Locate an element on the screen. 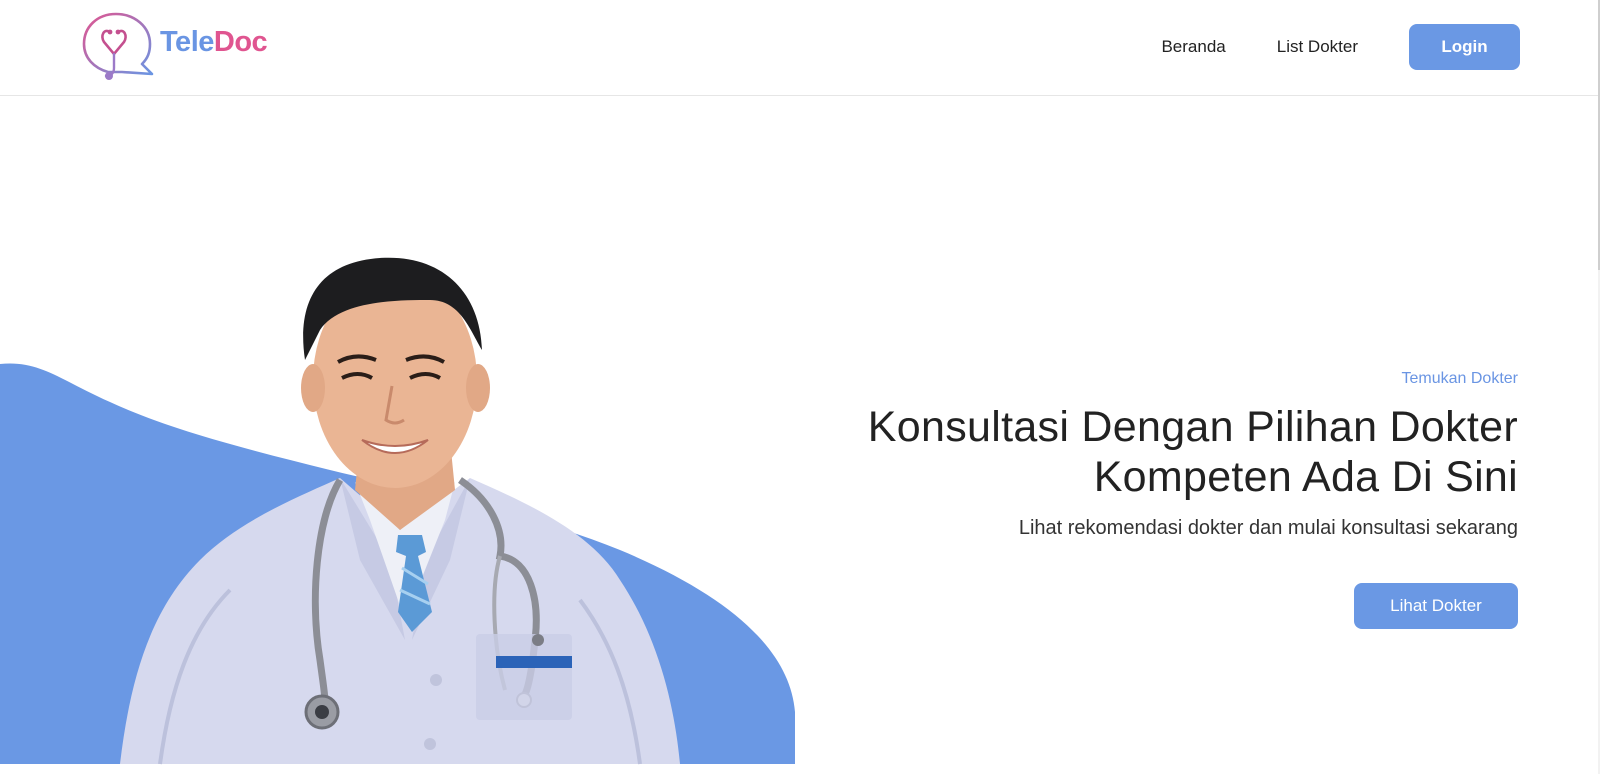 The height and width of the screenshot is (774, 1600). login-button: Login is located at coordinates (1464, 47).